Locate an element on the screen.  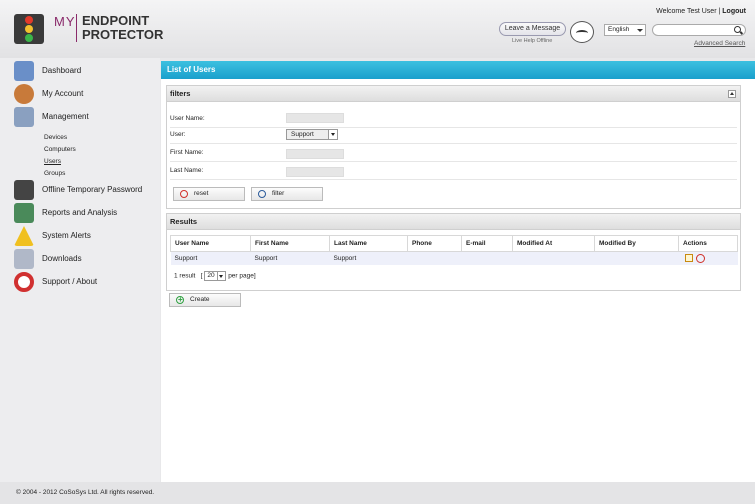
cell-modified-by is located at coordinates (636, 258).